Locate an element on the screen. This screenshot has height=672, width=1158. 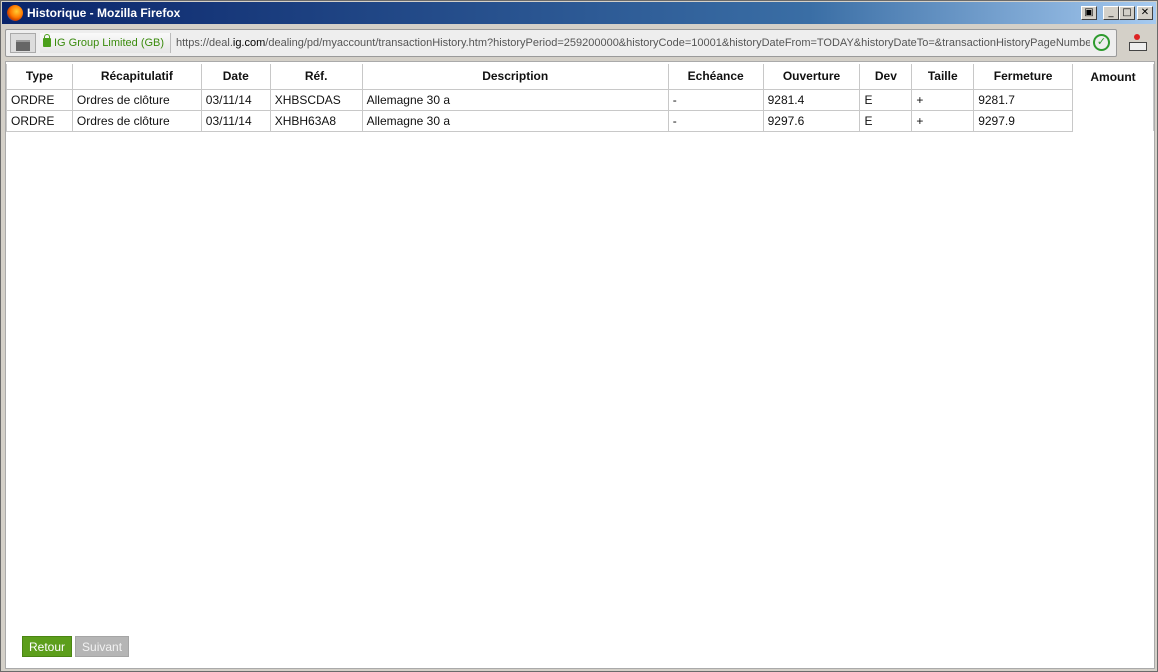
cell-fermeture: 9281.7 is located at coordinates (1023, 99).